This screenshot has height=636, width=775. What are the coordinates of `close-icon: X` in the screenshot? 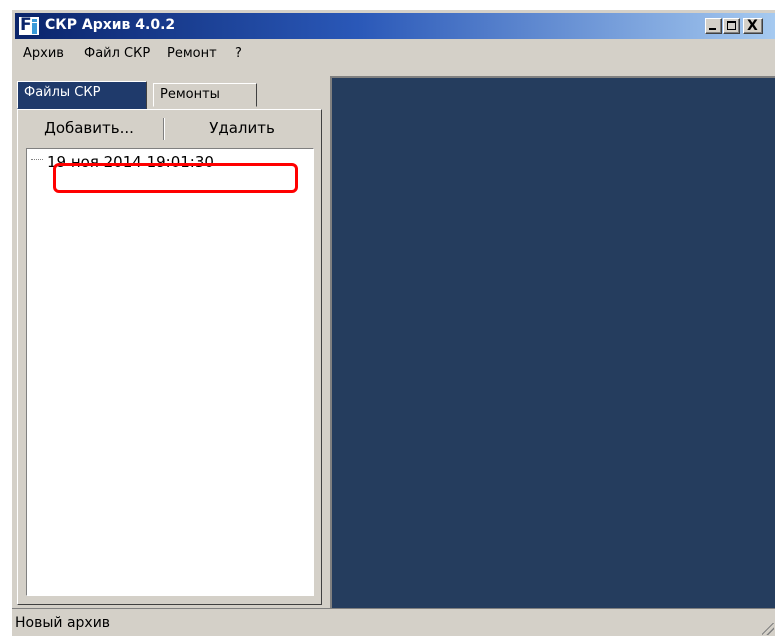 It's located at (752, 26).